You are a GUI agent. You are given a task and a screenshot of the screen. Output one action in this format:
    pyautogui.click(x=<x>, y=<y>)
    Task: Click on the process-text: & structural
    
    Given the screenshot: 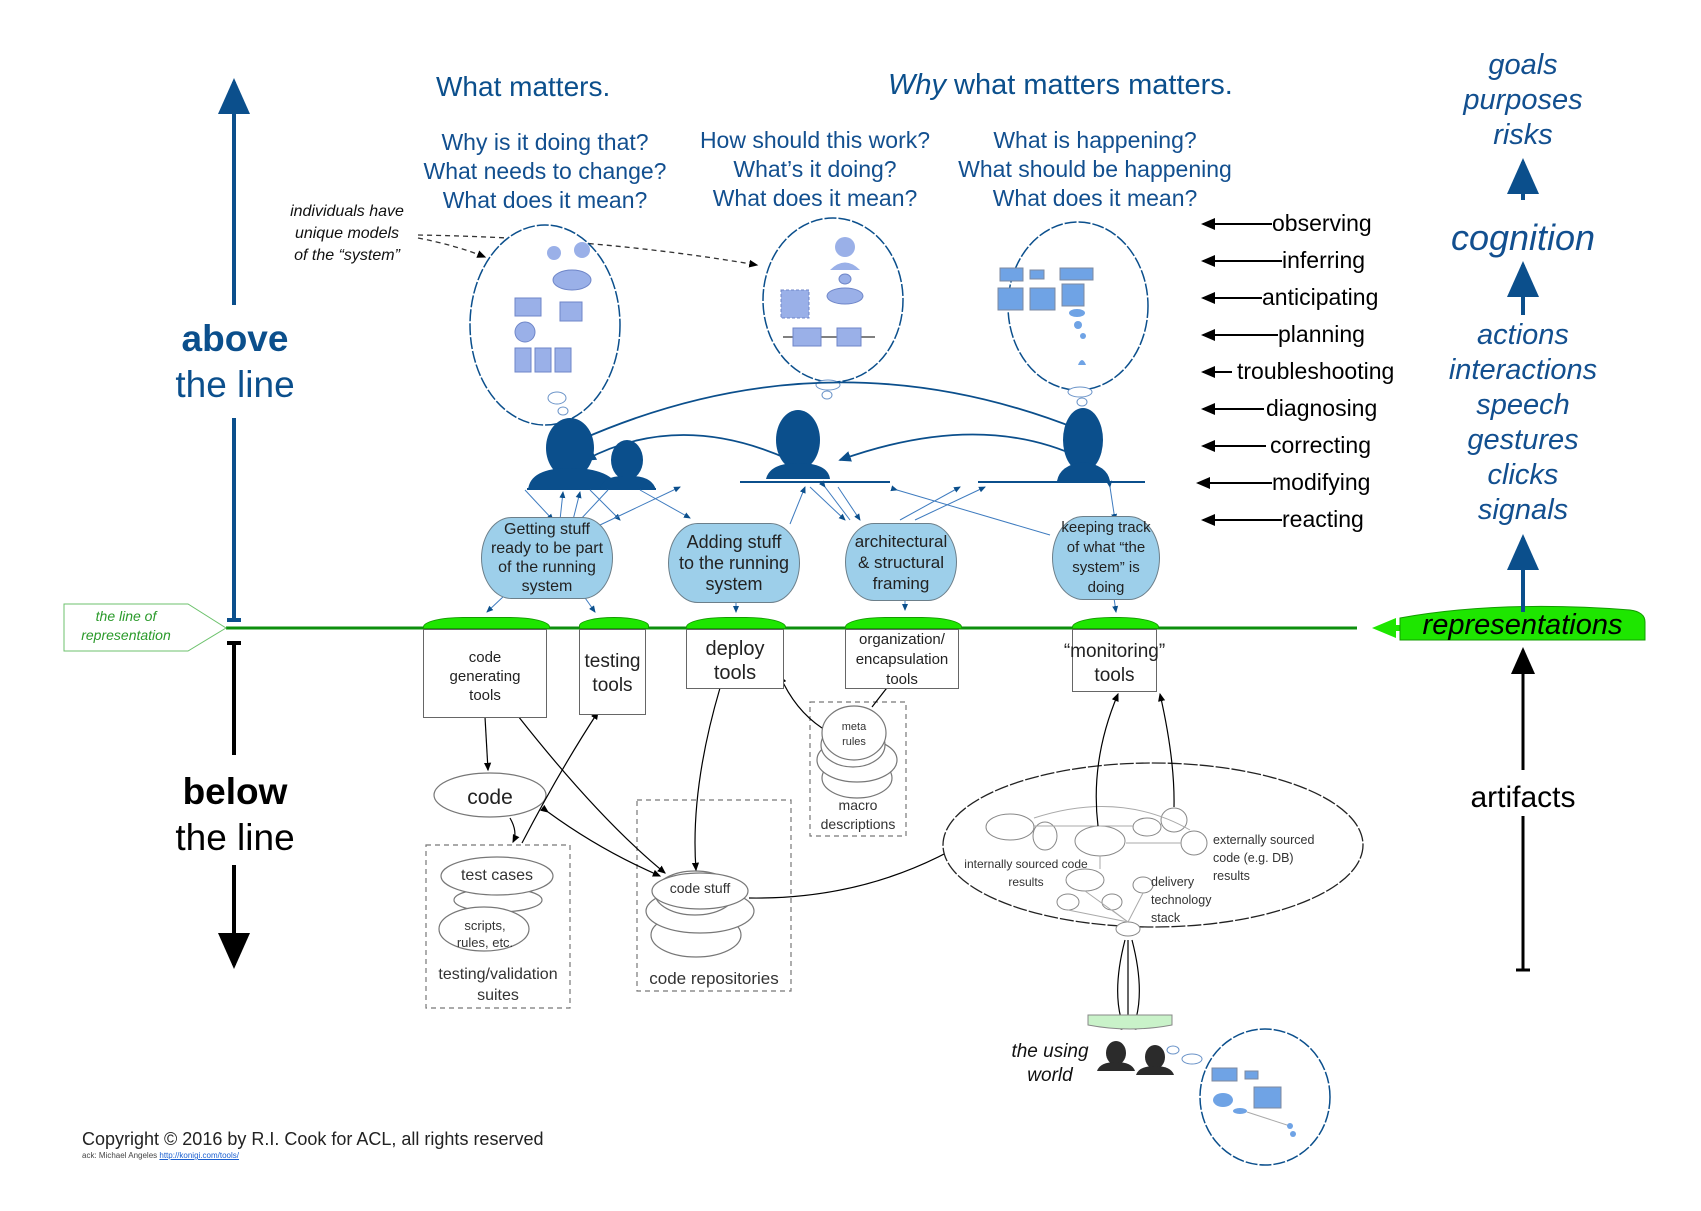 What is the action you would take?
    pyautogui.click(x=901, y=562)
    